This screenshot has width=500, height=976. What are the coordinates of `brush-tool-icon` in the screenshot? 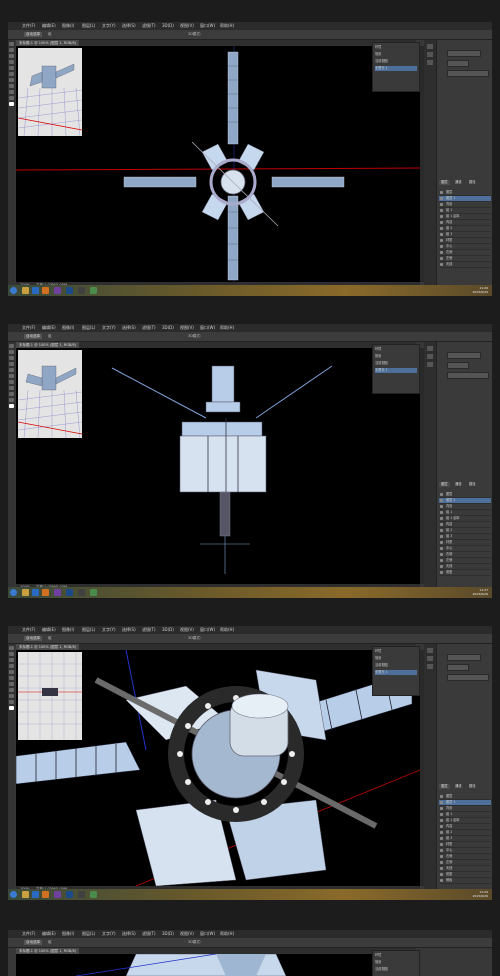 It's located at (11, 370).